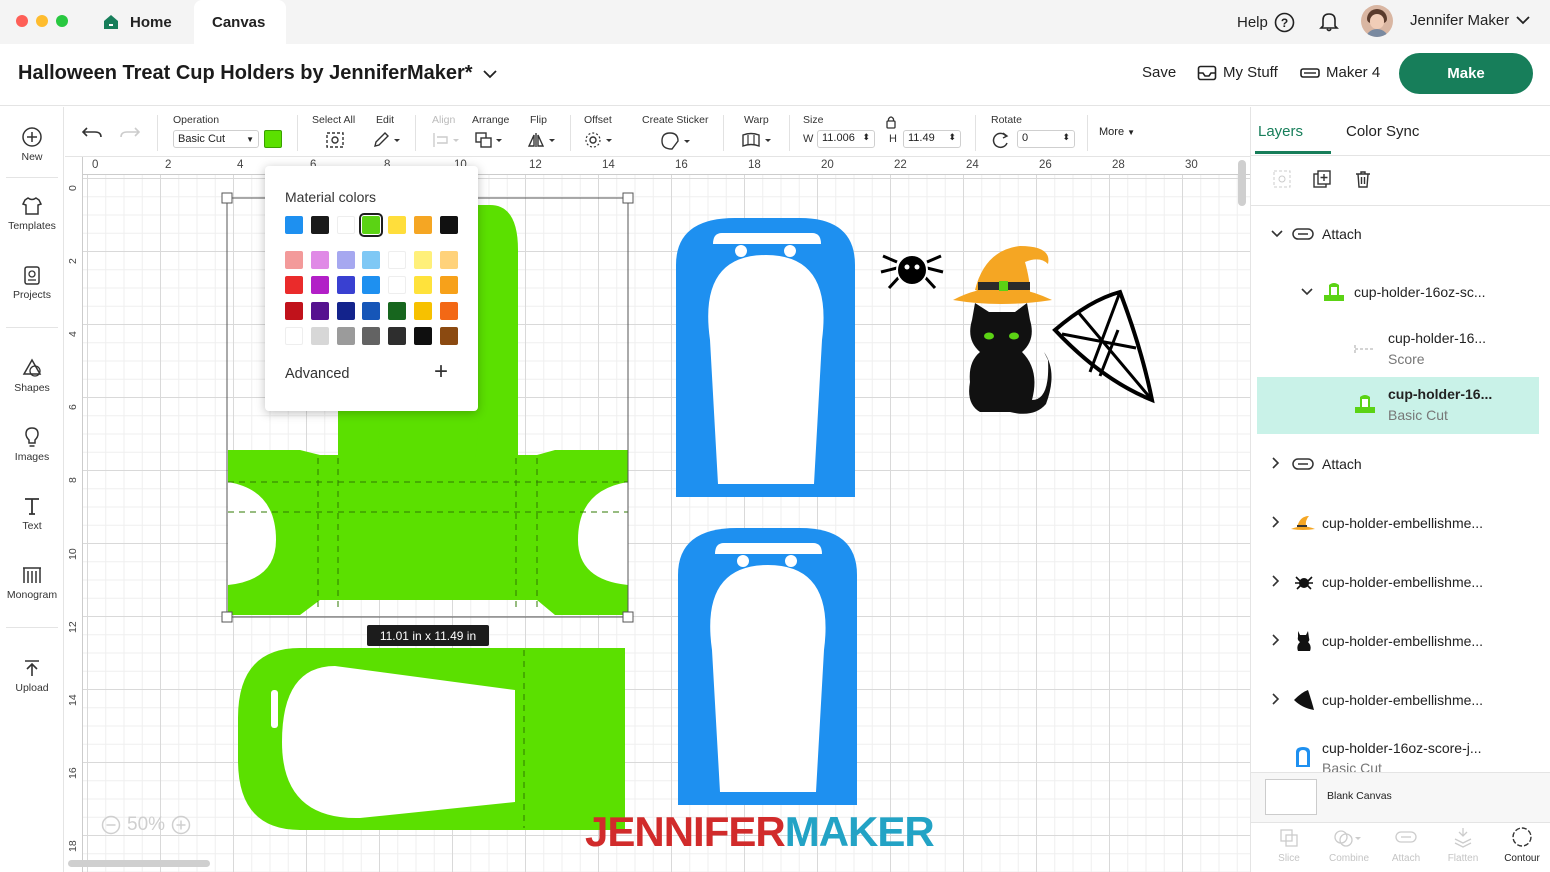 This screenshot has width=1550, height=872. What do you see at coordinates (335, 140) in the screenshot?
I see `select-all-icon` at bounding box center [335, 140].